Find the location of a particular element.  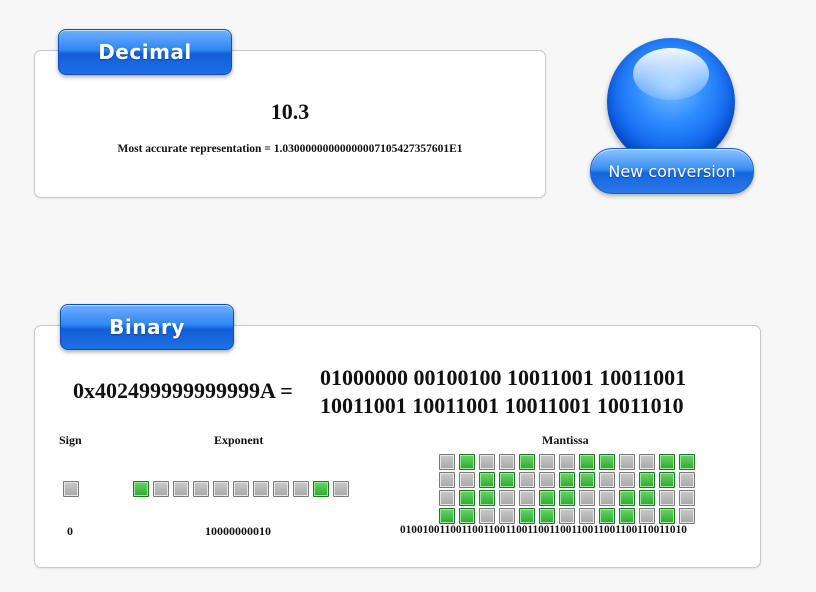

orb-gloss is located at coordinates (671, 74).